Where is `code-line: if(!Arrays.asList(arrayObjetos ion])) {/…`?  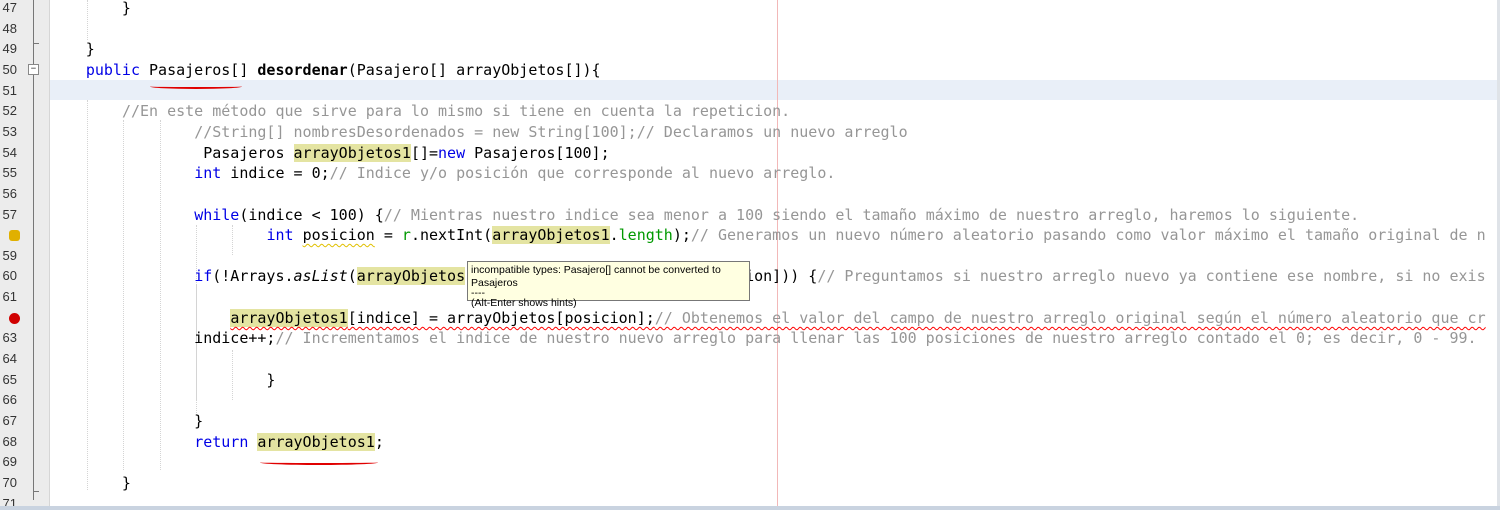 code-line: if(!Arrays.asList(arrayObjetos ion])) {/… is located at coordinates (768, 276).